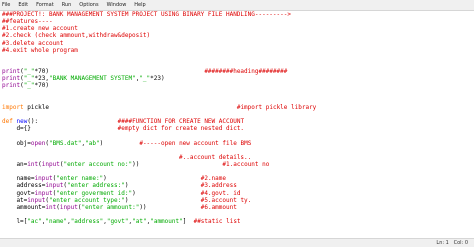 The width and height of the screenshot is (474, 247). I want to click on code-line: d={} #empty dict for create nested dict., so click(159, 128).